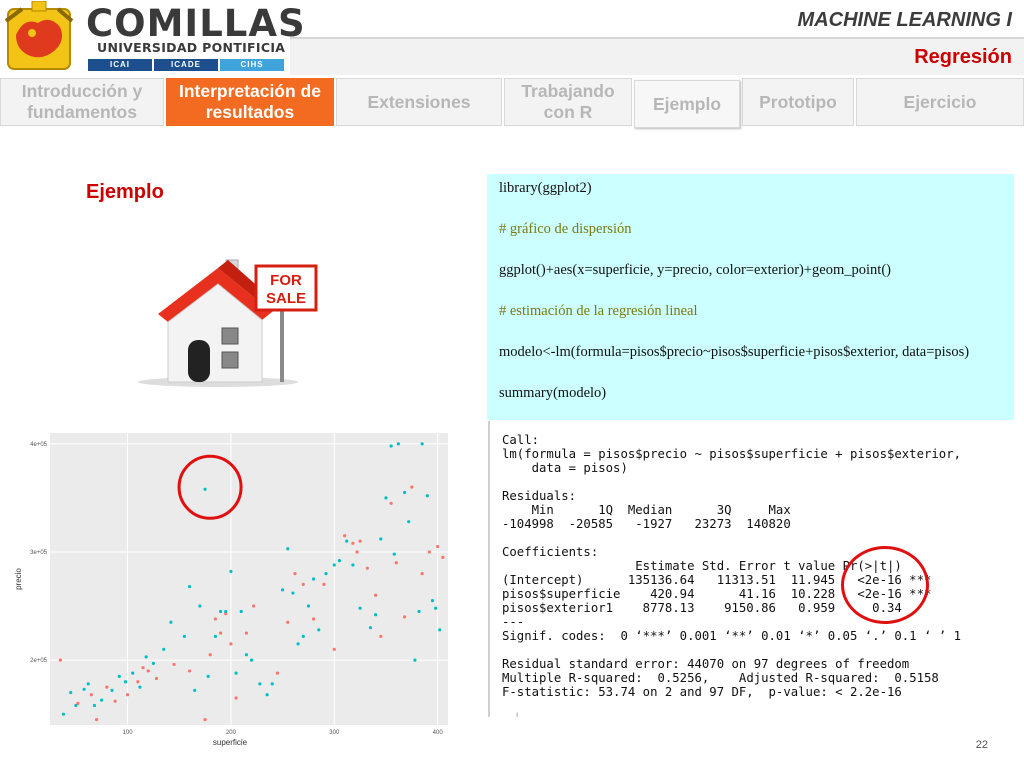  What do you see at coordinates (120, 65) in the screenshot?
I see `logo-band-icai: ICAI` at bounding box center [120, 65].